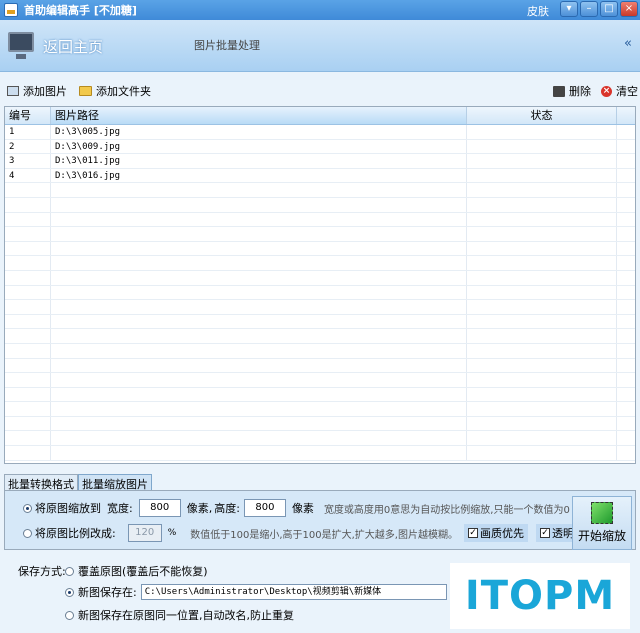 This screenshot has height=633, width=640. What do you see at coordinates (27, 508) in the screenshot?
I see `resize-to-radio` at bounding box center [27, 508].